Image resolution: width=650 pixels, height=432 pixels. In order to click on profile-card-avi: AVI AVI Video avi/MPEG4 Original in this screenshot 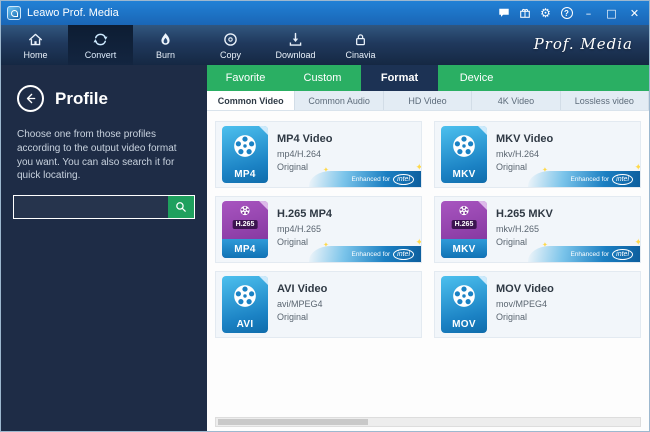, I will do `click(318, 304)`.